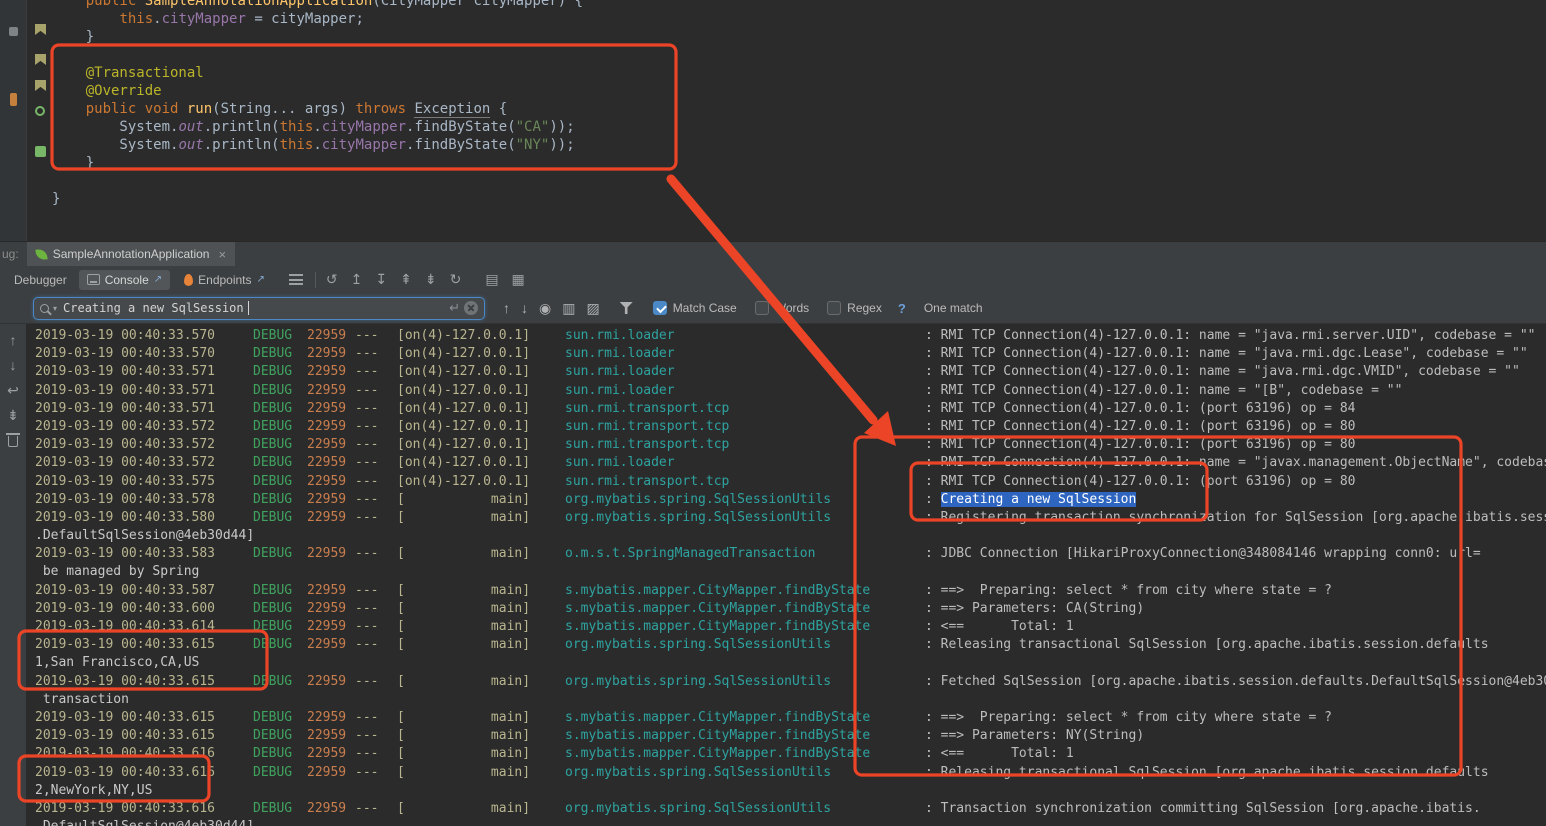 The height and width of the screenshot is (826, 1546). Describe the element at coordinates (568, 308) in the screenshot. I see `add-occurrence-icon: ▥` at that location.